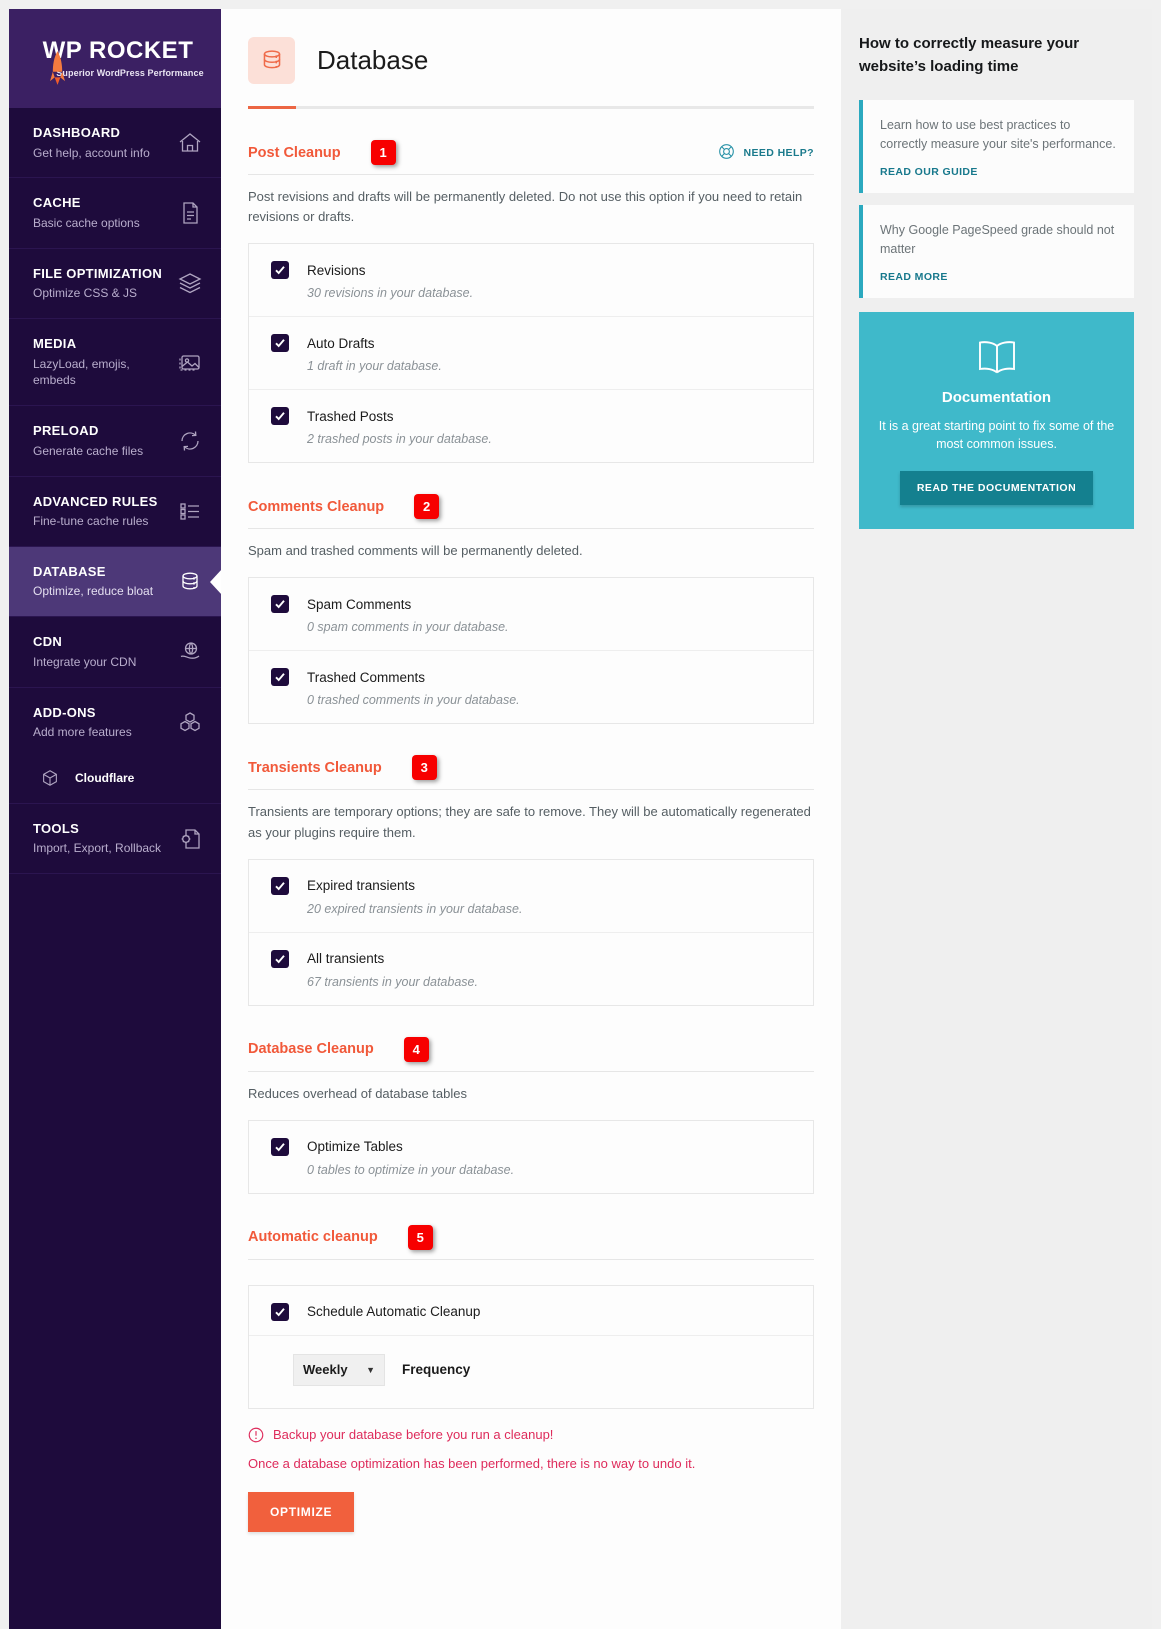  What do you see at coordinates (190, 441) in the screenshot?
I see `refresh-icon` at bounding box center [190, 441].